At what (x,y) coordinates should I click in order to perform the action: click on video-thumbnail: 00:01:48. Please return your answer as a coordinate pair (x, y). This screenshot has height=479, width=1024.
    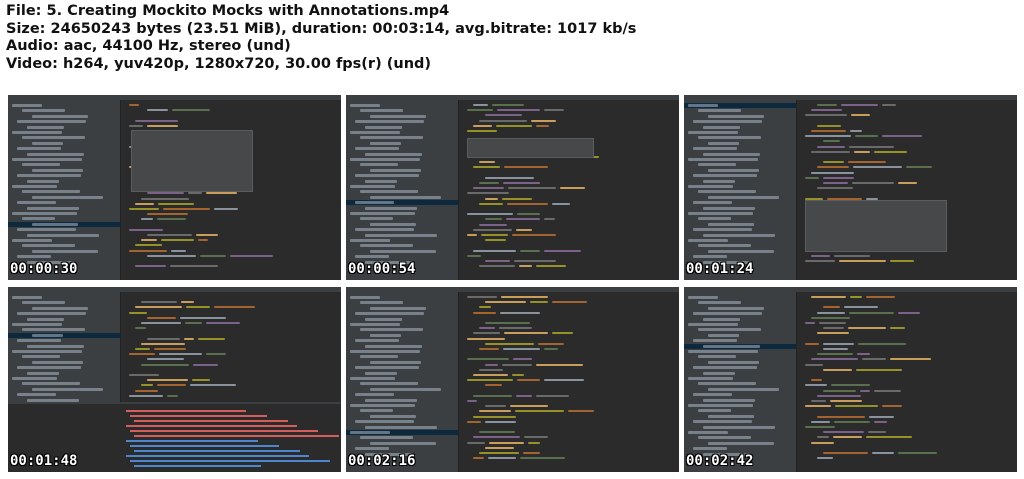
    Looking at the image, I should click on (174, 379).